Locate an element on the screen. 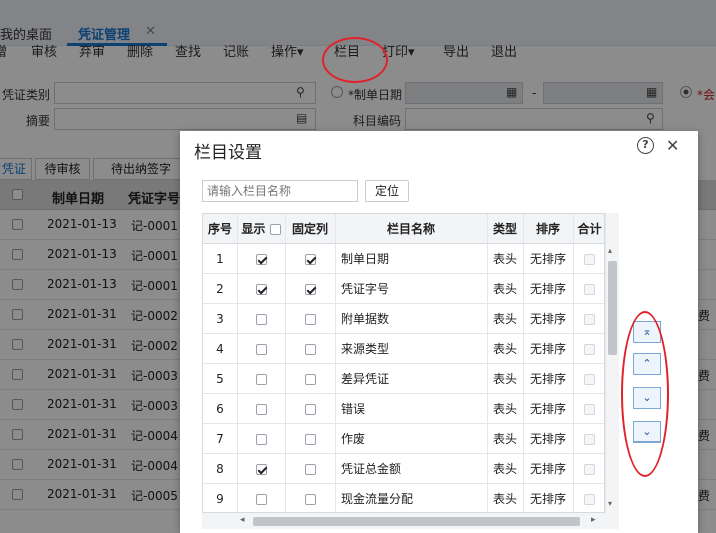  scroll-up-icon: ▴ is located at coordinates (610, 250).